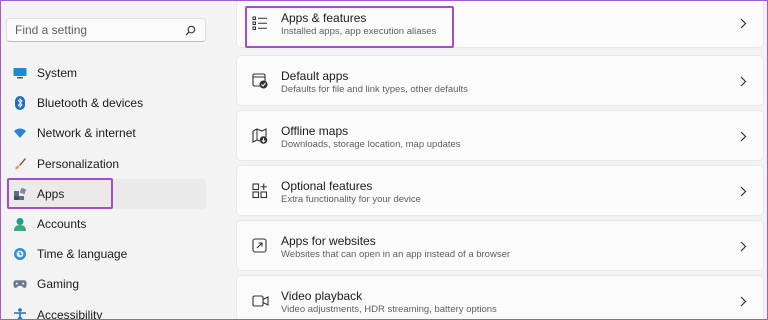 Image resolution: width=768 pixels, height=320 pixels. What do you see at coordinates (20, 103) in the screenshot?
I see `bluetooth-icon` at bounding box center [20, 103].